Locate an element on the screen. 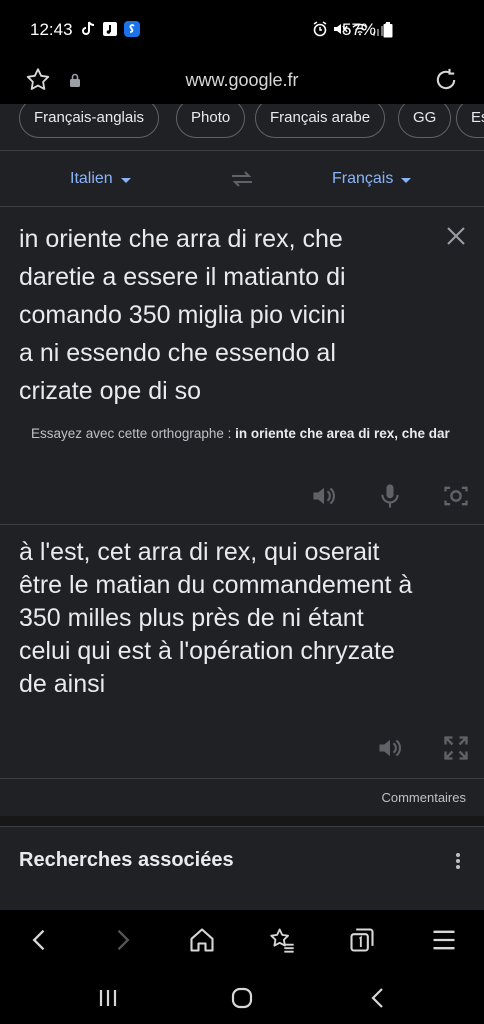 The image size is (484, 1024). target-line: de ainsi is located at coordinates (62, 684).